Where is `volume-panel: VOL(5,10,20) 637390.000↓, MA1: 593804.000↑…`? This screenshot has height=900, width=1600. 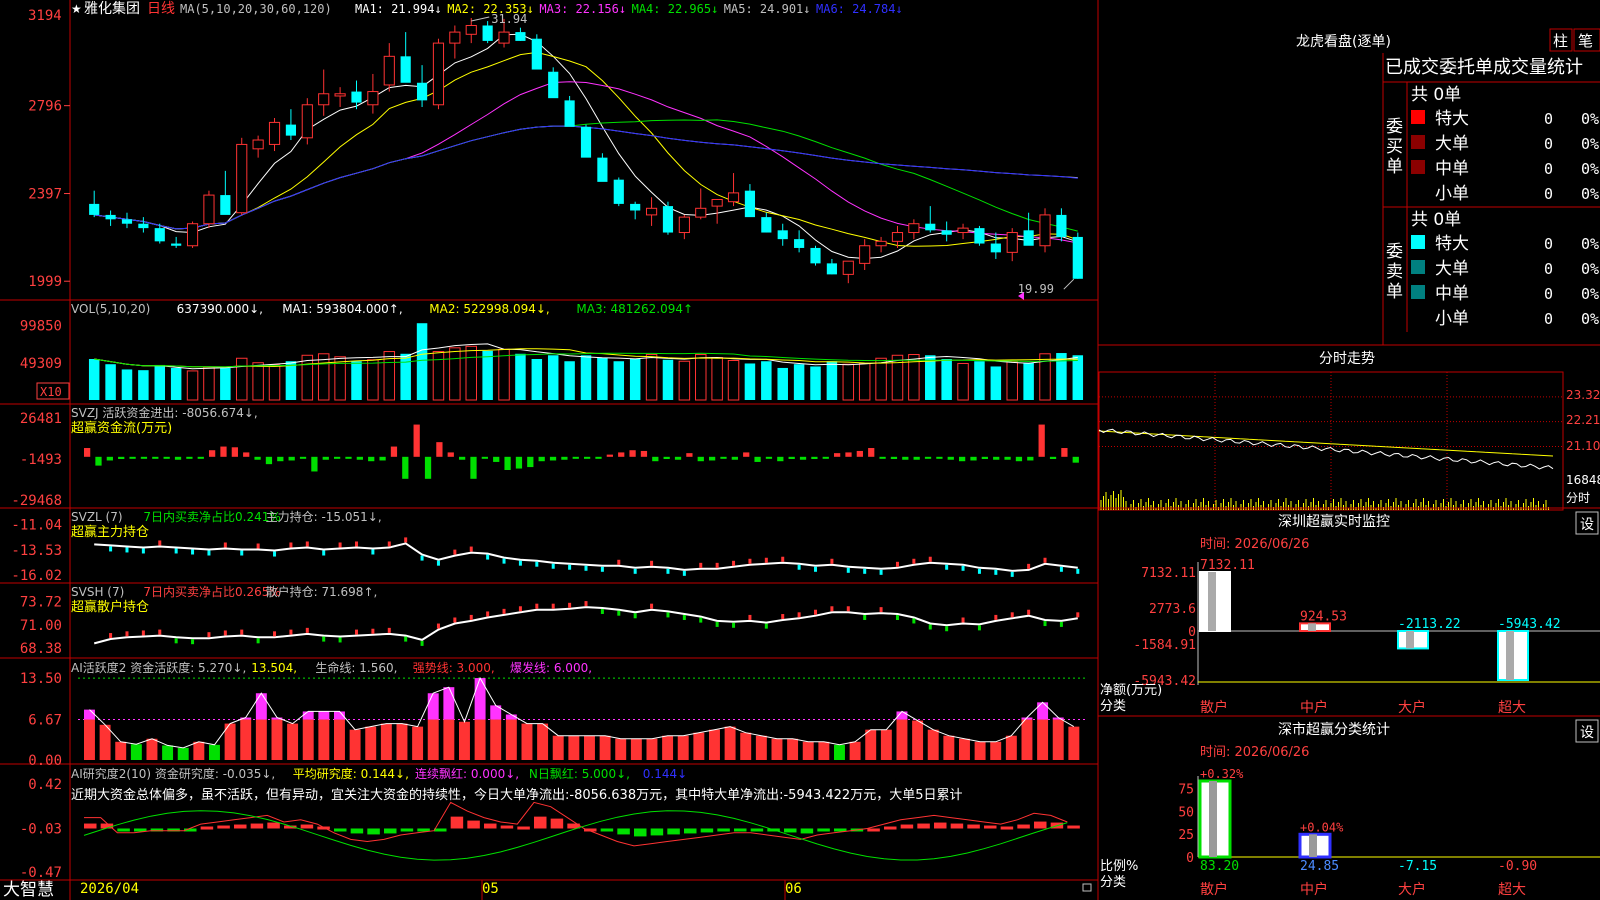 volume-panel: VOL(5,10,20) 637390.000↓, MA1: 593804.000↑… is located at coordinates (552, 351).